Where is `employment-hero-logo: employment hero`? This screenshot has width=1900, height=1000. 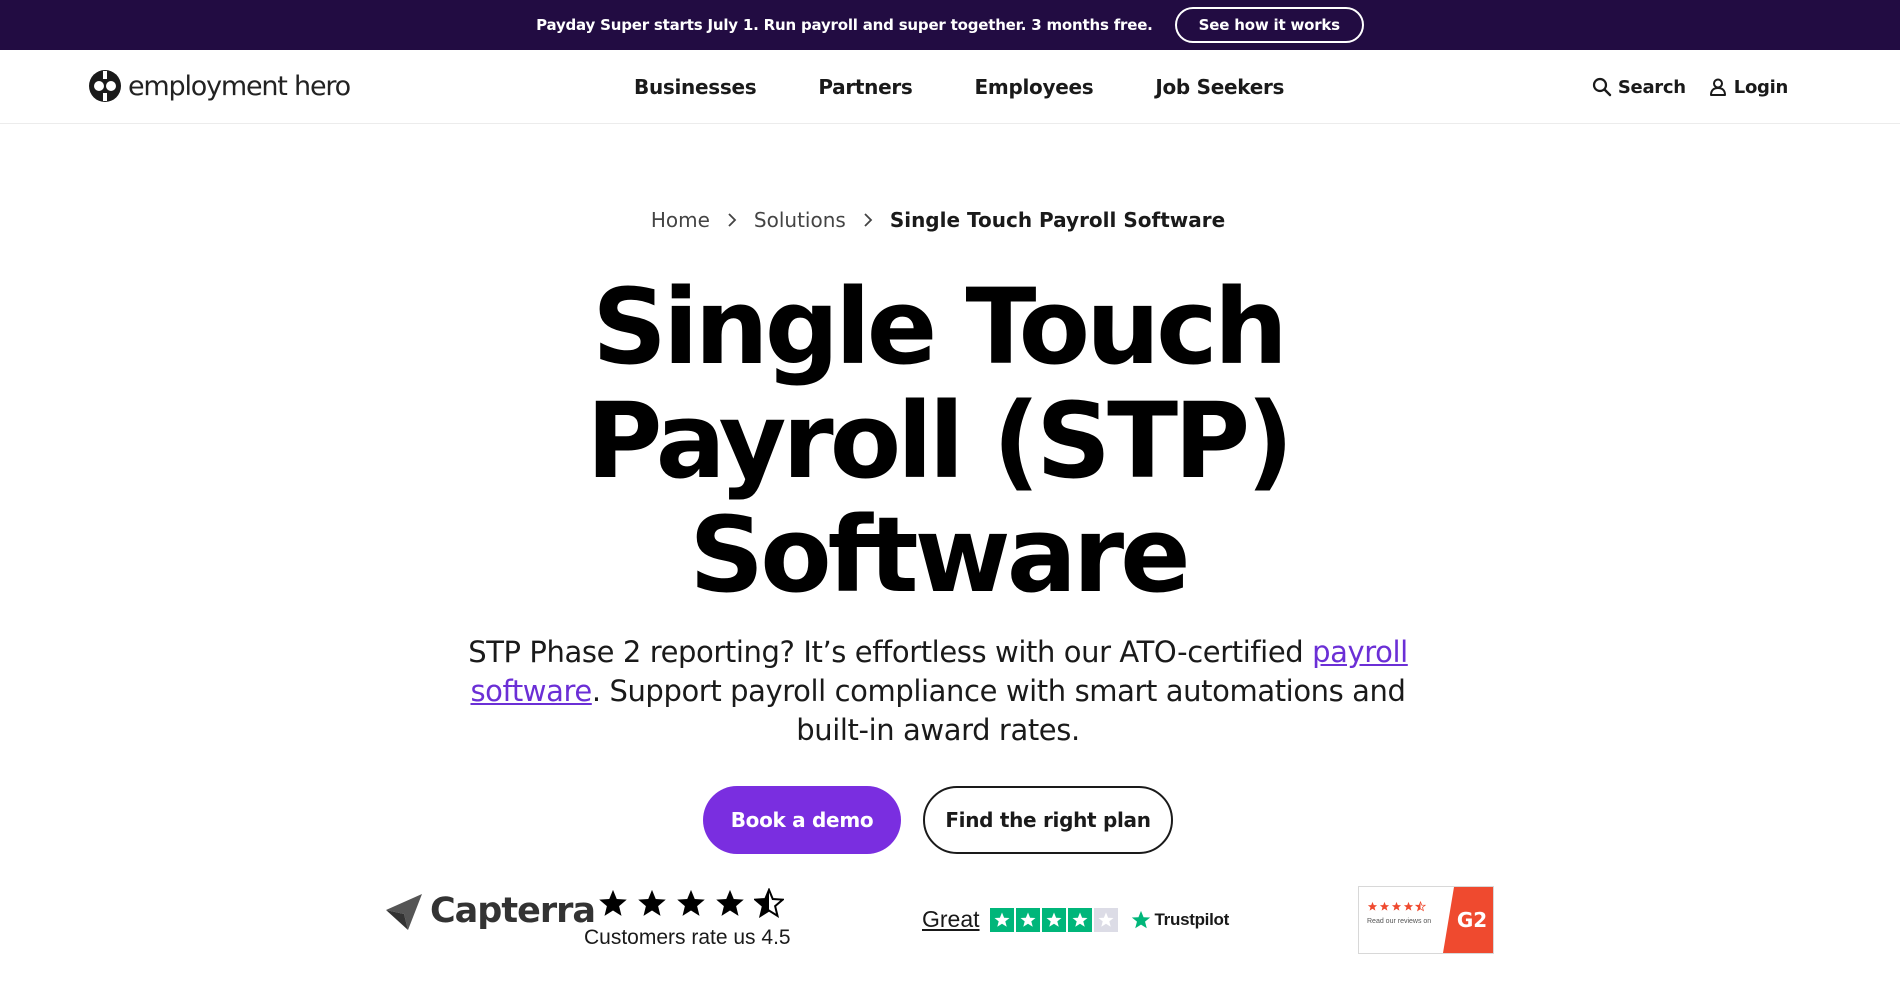
employment-hero-logo: employment hero is located at coordinates (219, 86).